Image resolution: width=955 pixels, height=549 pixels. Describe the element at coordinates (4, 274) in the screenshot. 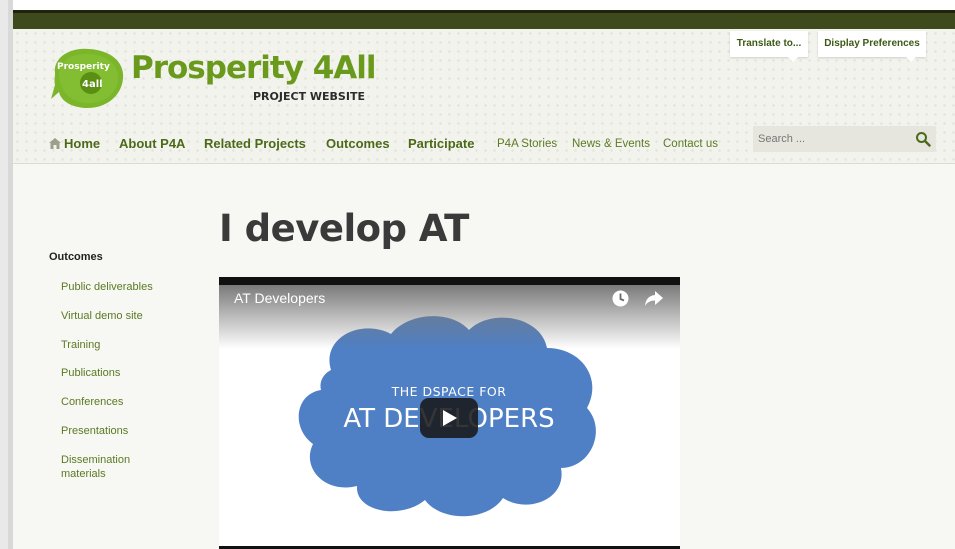

I see `window-frame-left` at that location.